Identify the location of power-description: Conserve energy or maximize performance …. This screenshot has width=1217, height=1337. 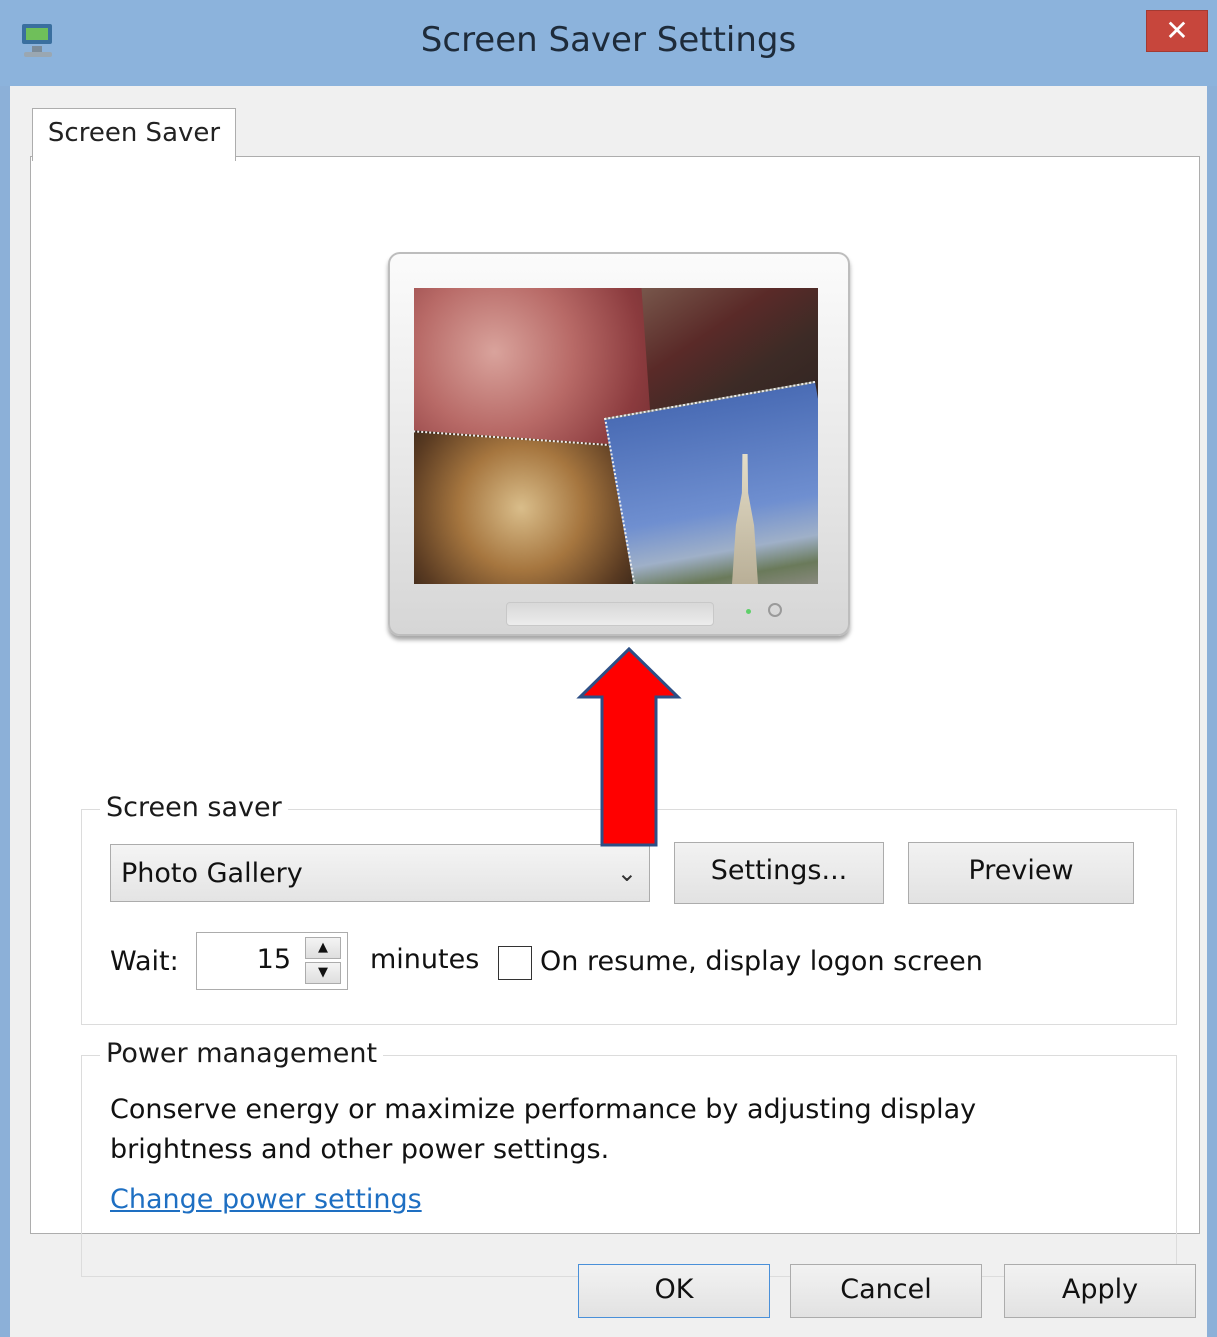
(543, 1129).